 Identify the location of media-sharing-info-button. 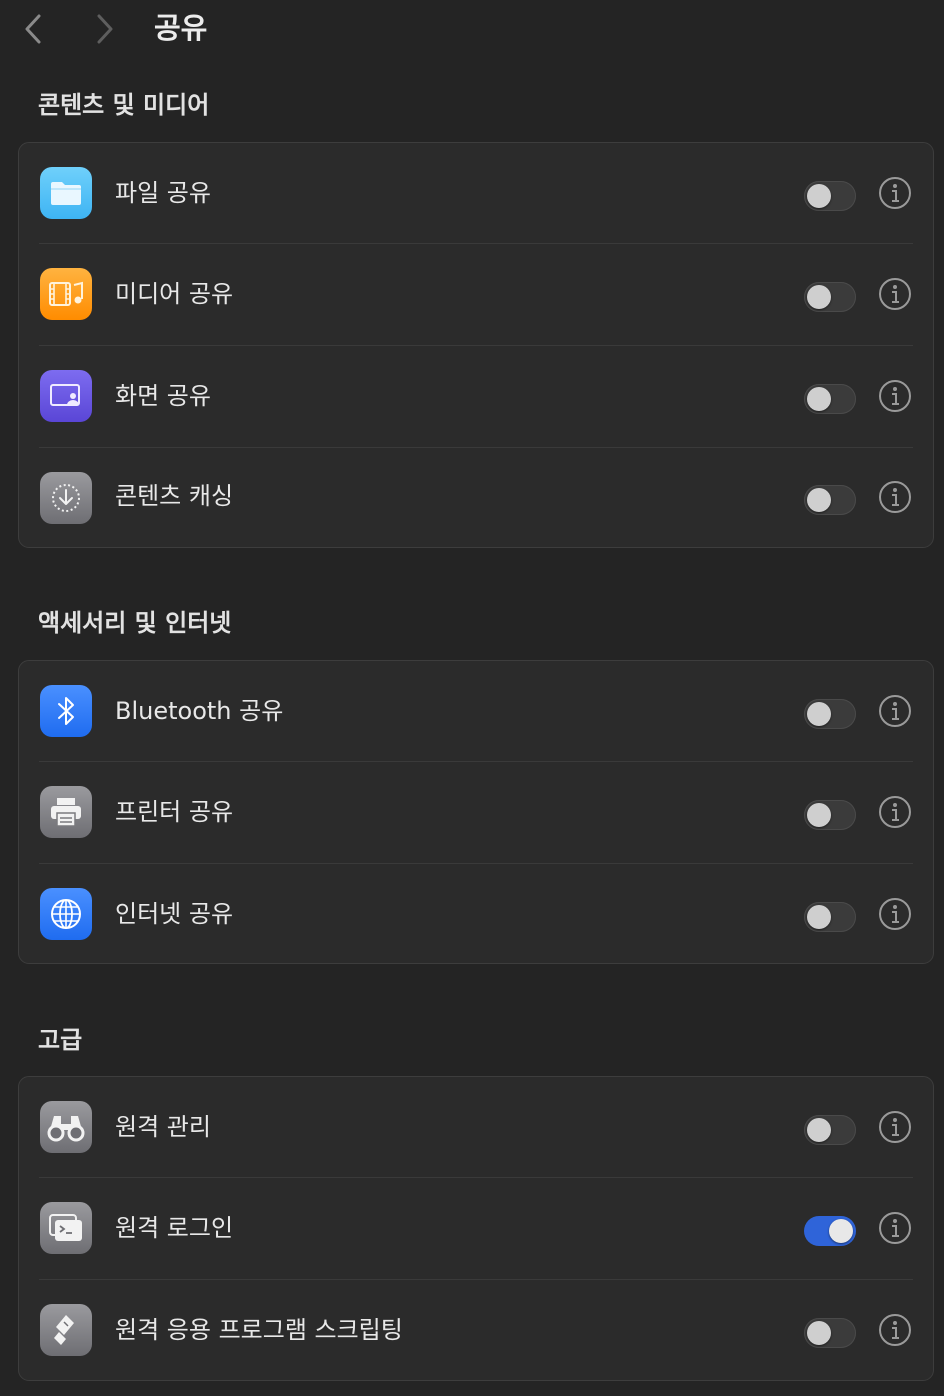
(895, 294).